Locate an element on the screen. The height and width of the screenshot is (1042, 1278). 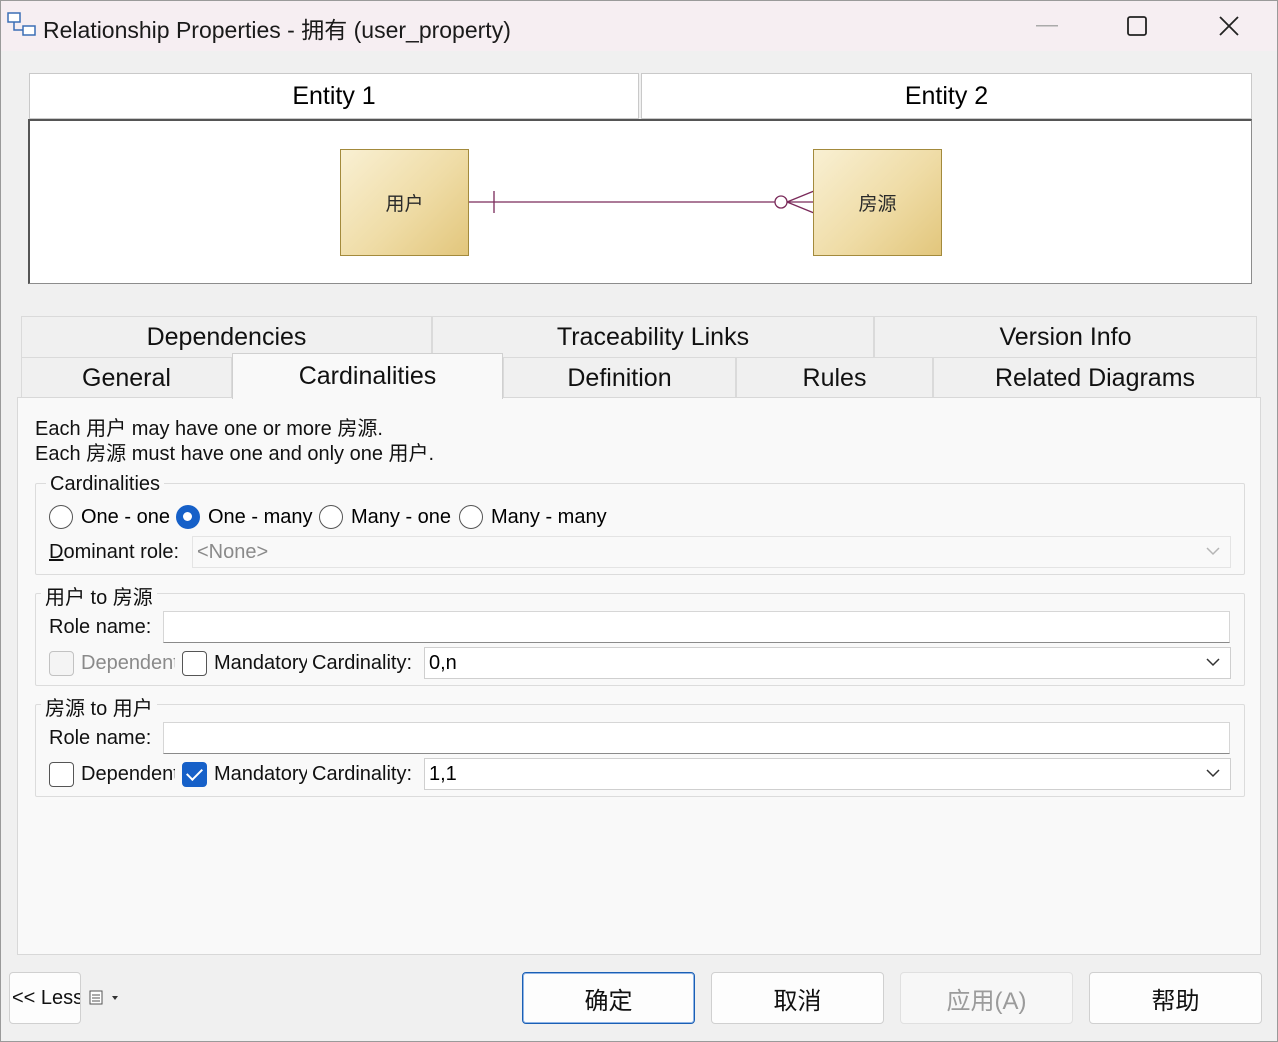
radio-many-one: Many - one is located at coordinates (386, 517).